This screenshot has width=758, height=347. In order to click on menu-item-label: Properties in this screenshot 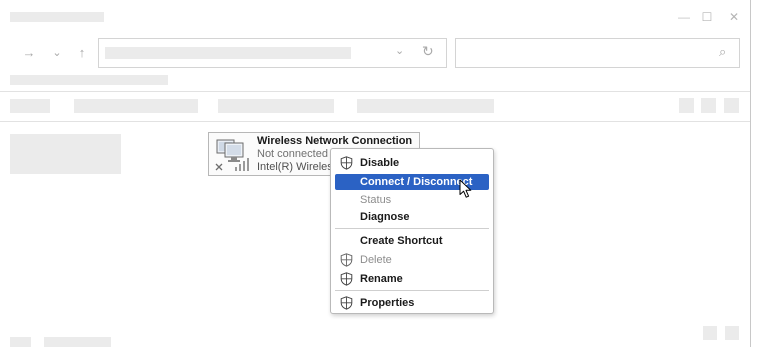, I will do `click(387, 303)`.